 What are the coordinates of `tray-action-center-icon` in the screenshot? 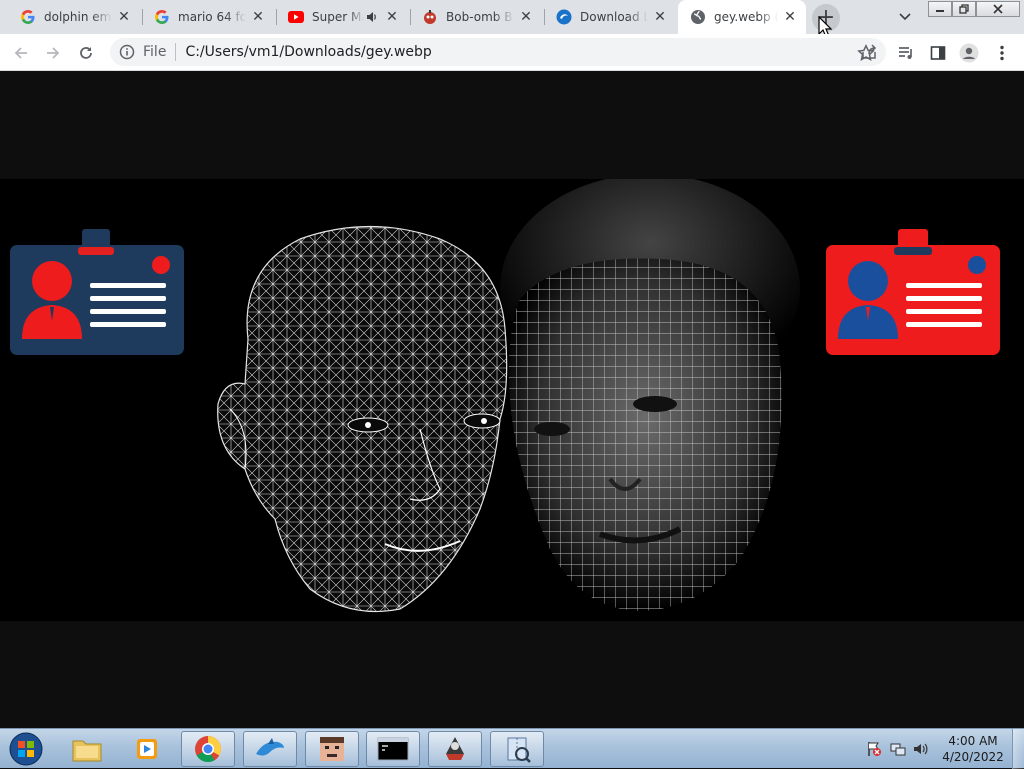 It's located at (874, 749).